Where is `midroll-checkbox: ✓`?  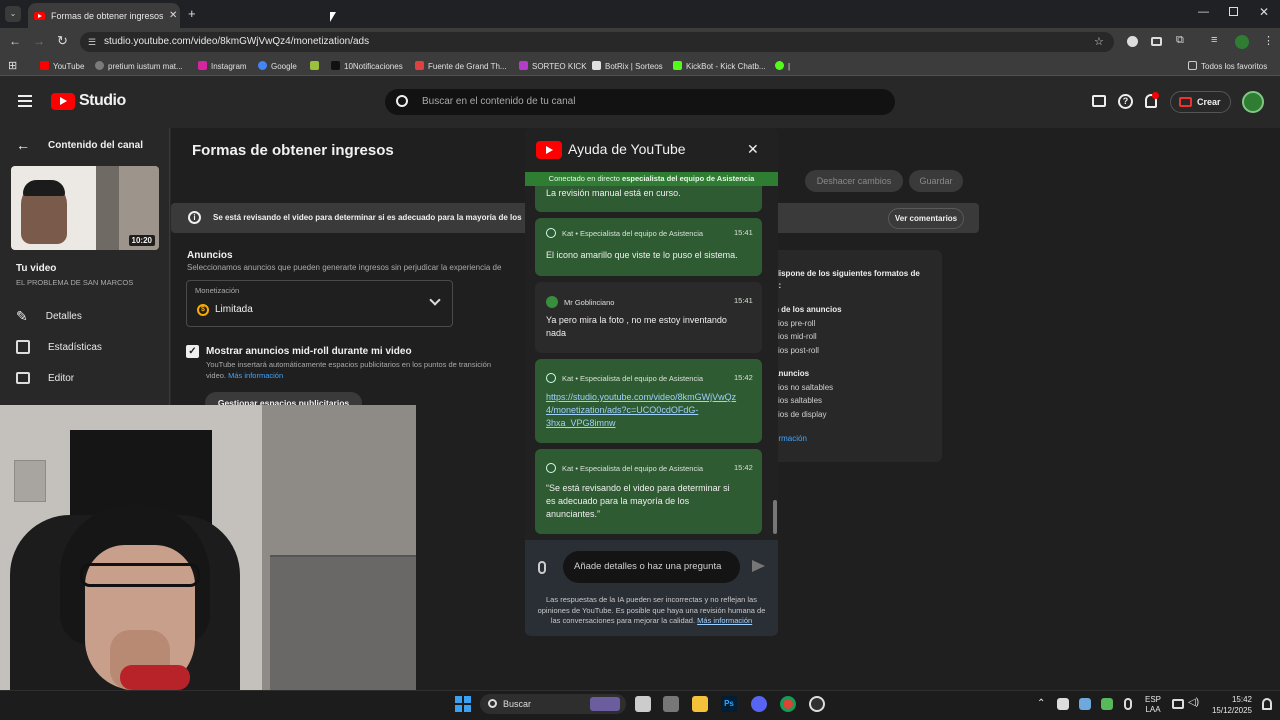
midroll-checkbox: ✓ is located at coordinates (192, 351).